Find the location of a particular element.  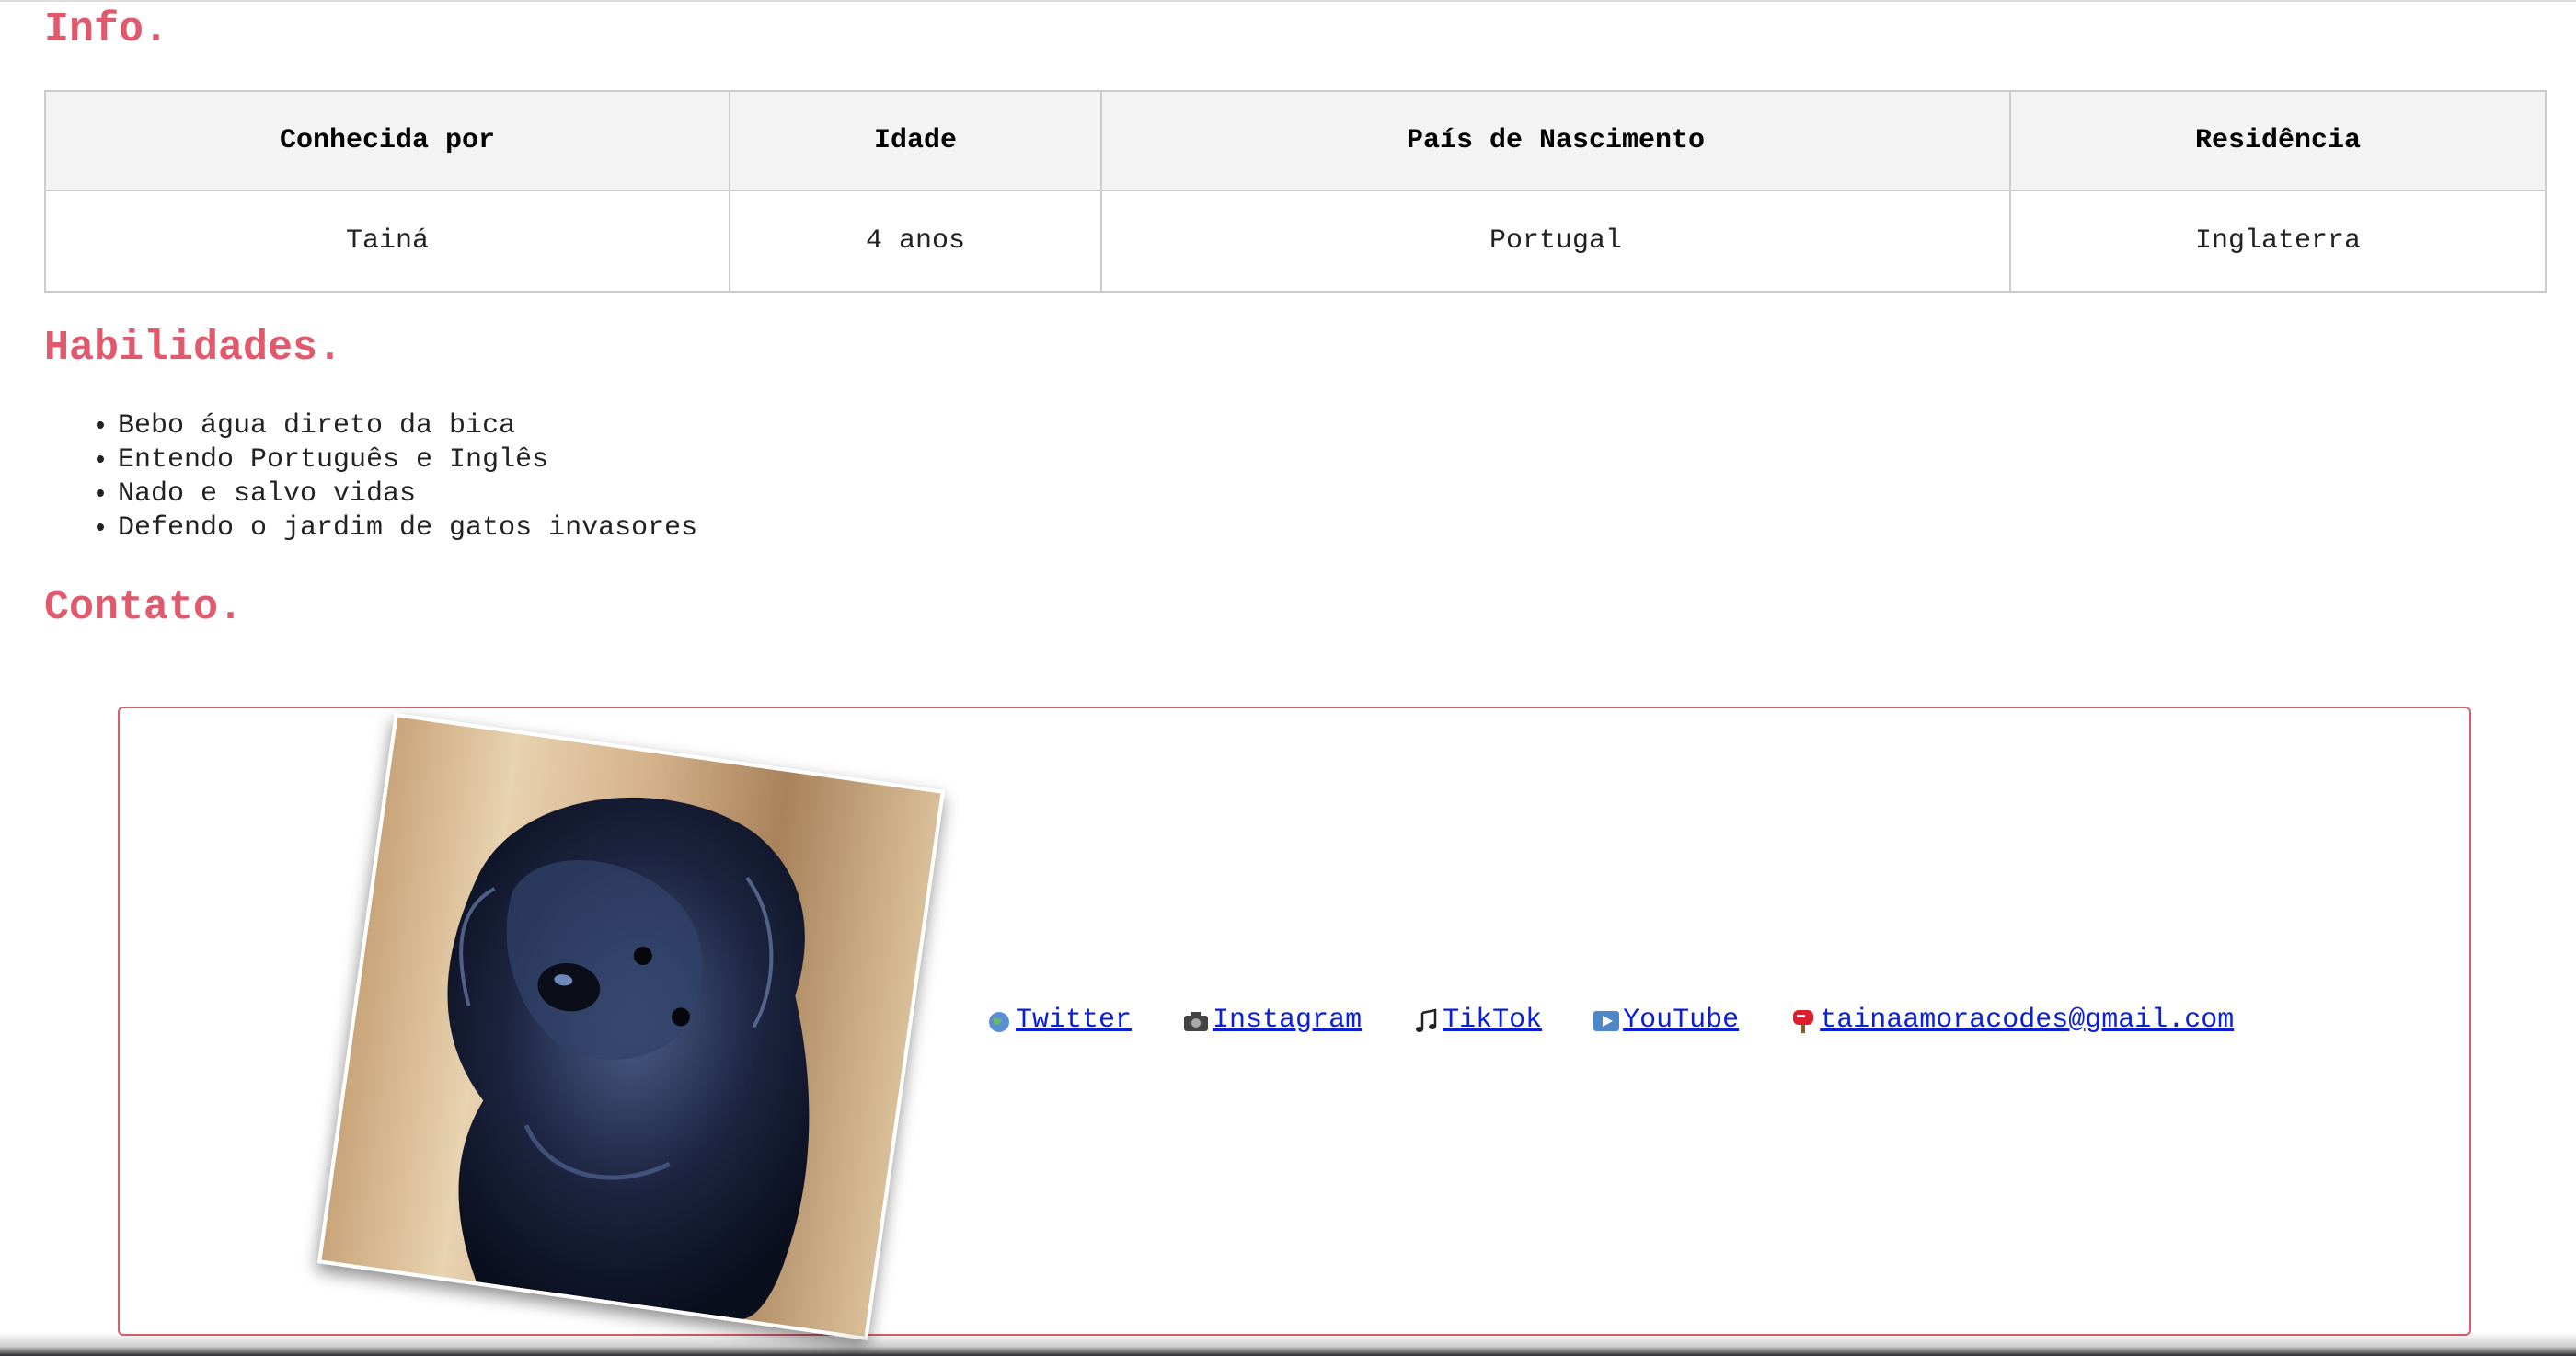

instagram-link: Instagram is located at coordinates (1271, 1020).